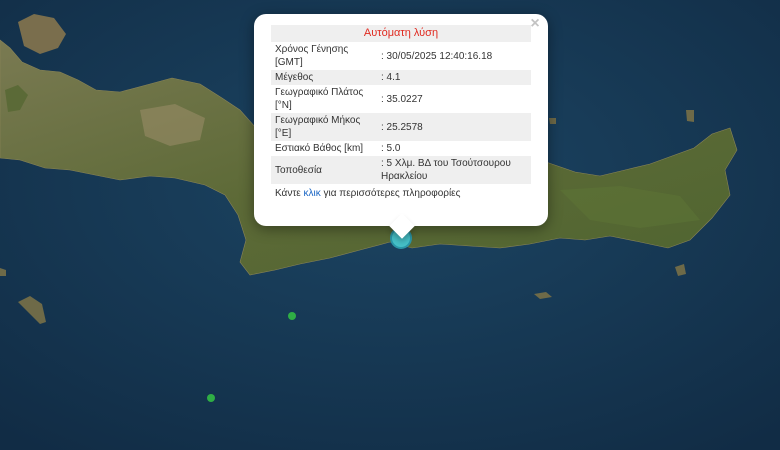 This screenshot has height=450, width=780. I want to click on more-info-suffix: για περισσότερες πληροφορίες, so click(390, 193).